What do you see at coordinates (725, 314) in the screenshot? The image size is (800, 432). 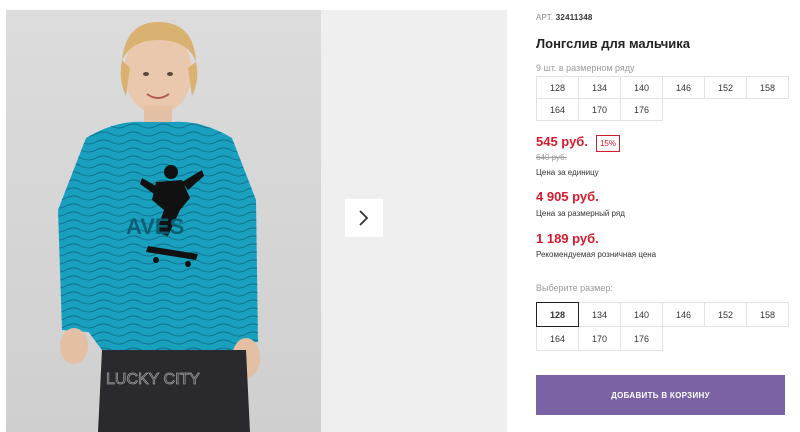 I see `size-option-152: 152` at bounding box center [725, 314].